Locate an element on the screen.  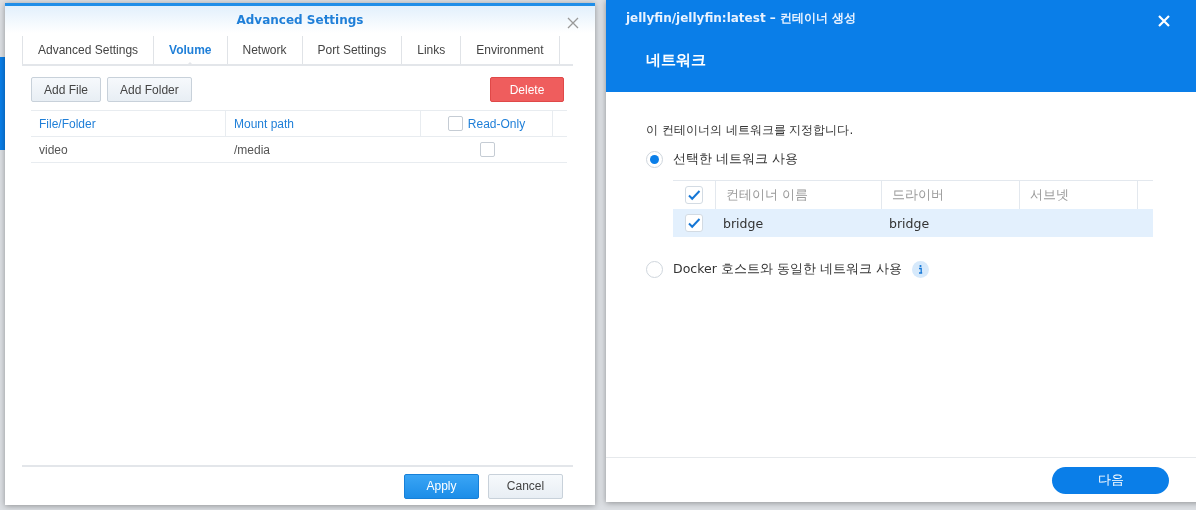
tab: Volume is located at coordinates (190, 50).